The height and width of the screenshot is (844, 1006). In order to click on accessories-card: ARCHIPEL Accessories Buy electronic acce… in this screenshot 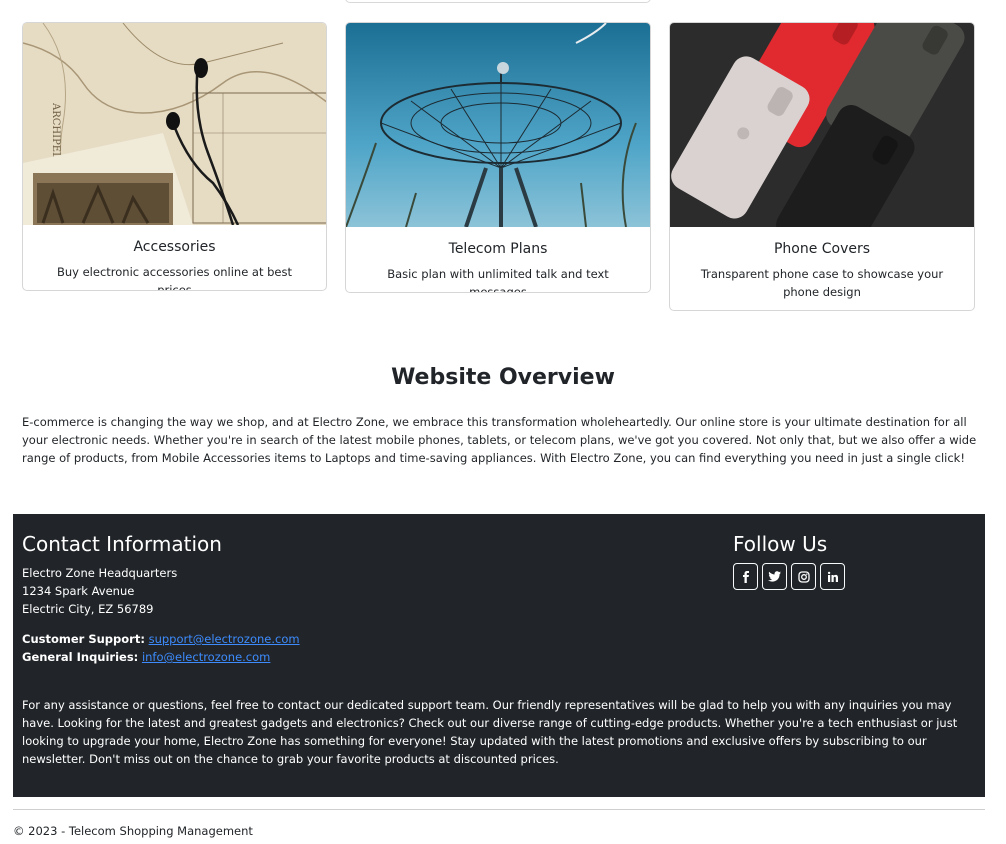, I will do `click(174, 156)`.